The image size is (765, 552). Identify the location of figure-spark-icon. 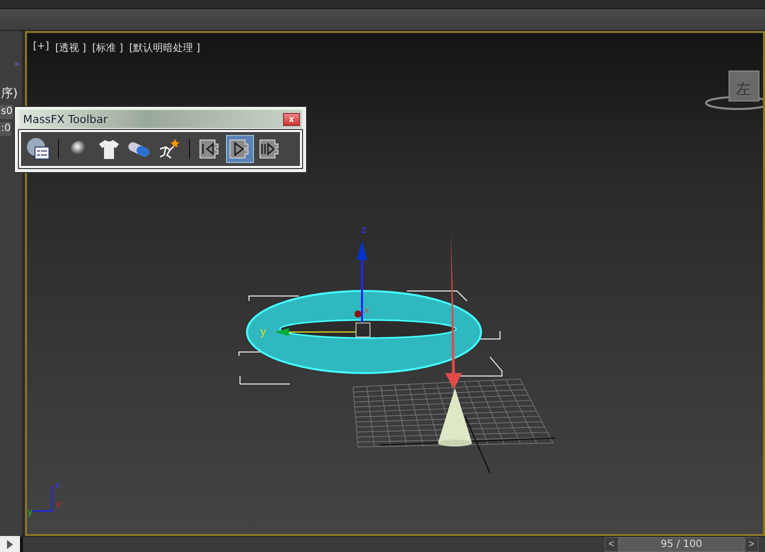
(169, 149).